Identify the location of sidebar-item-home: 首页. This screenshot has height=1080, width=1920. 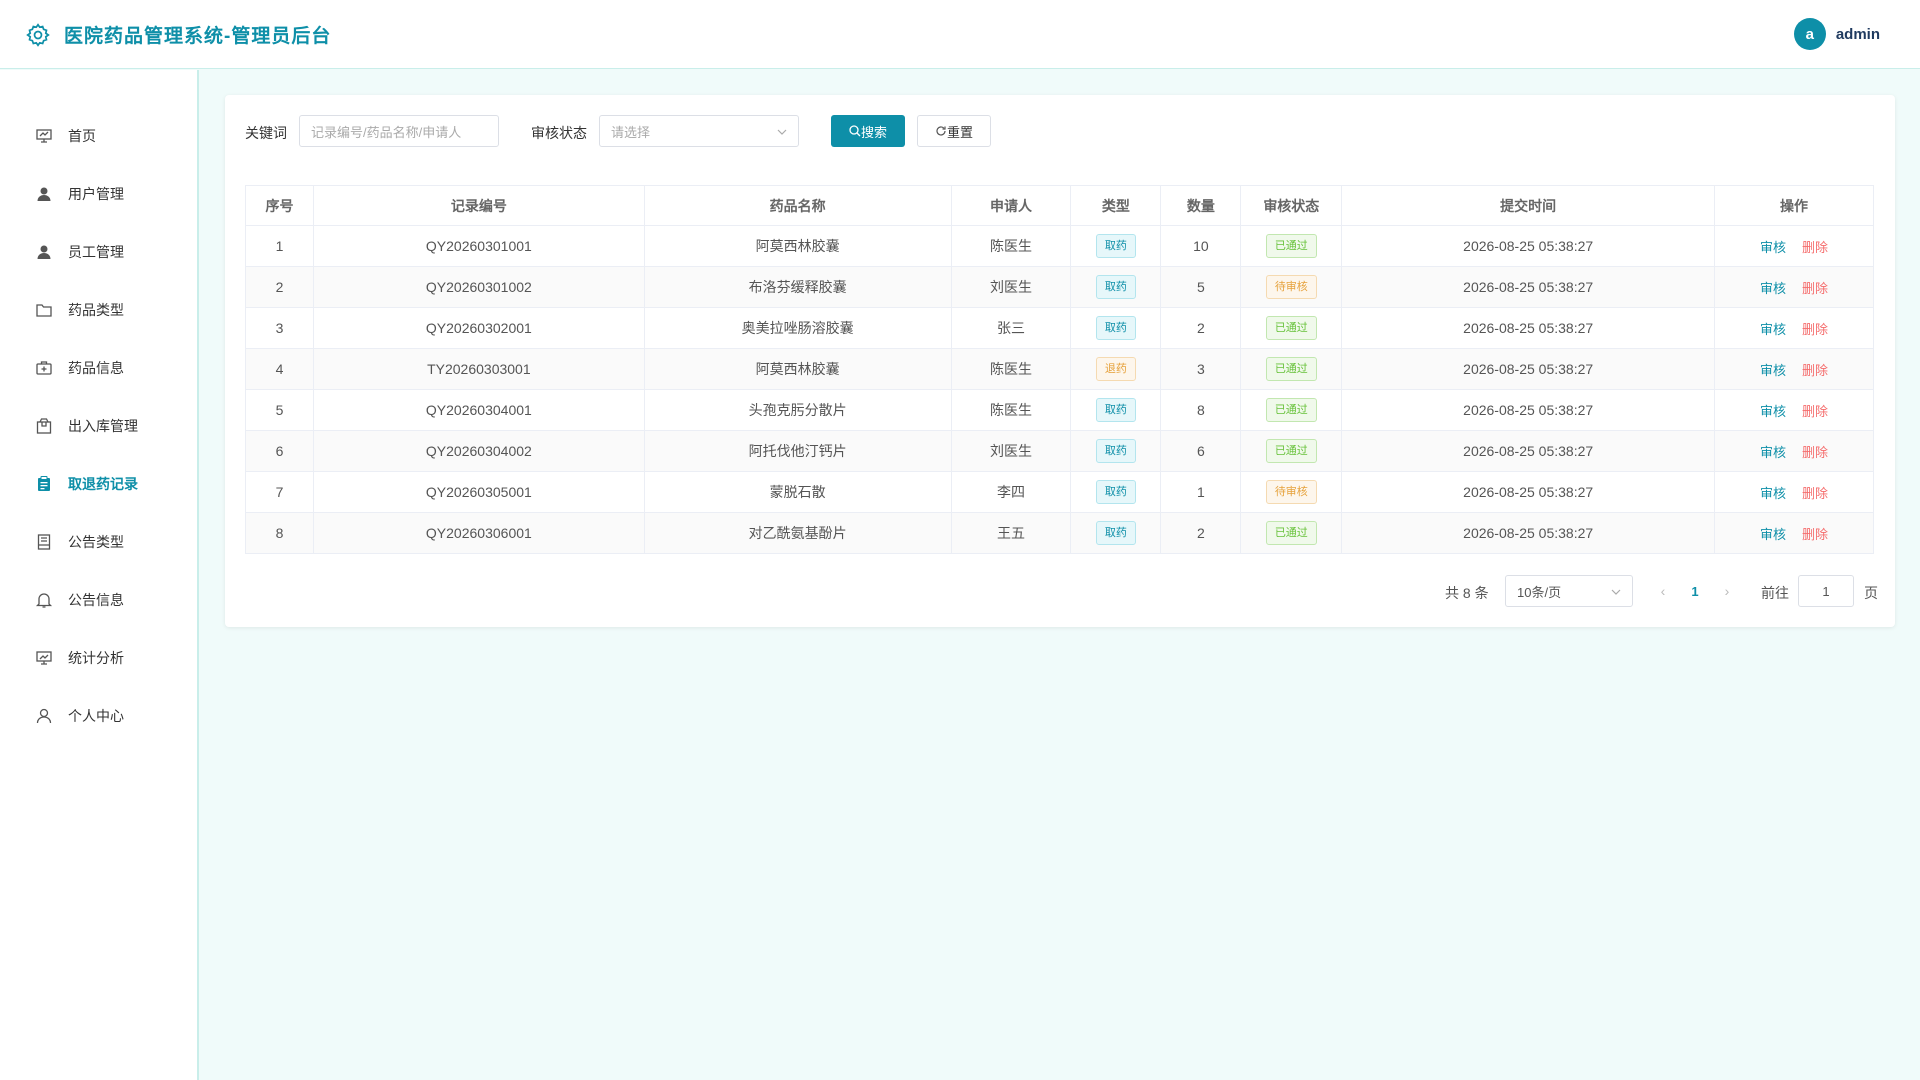
(98, 136).